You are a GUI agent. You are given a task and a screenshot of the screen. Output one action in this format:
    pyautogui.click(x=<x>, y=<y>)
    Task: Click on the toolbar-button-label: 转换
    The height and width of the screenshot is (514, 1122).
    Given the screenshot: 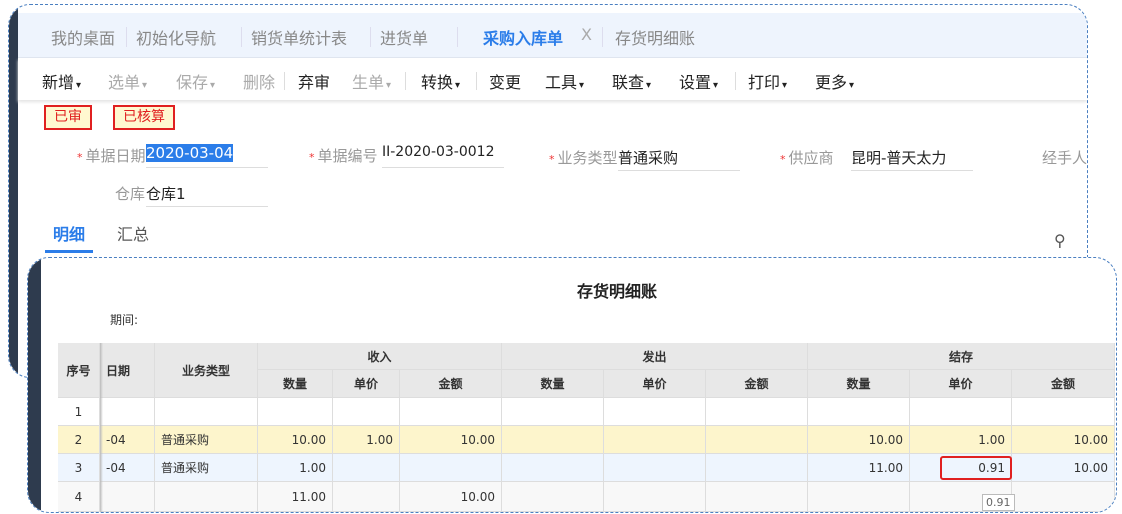 What is the action you would take?
    pyautogui.click(x=437, y=82)
    